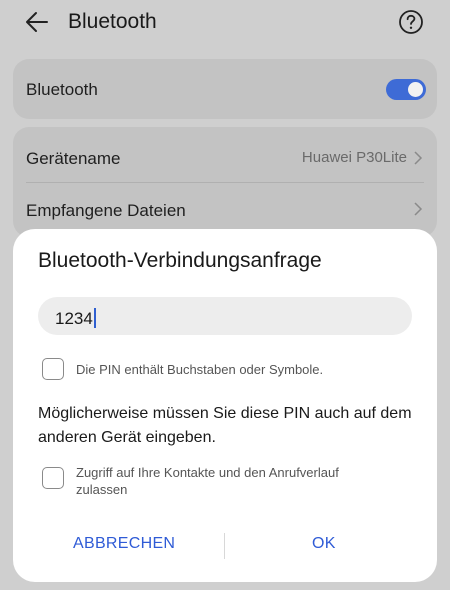 This screenshot has height=590, width=450. Describe the element at coordinates (37, 22) in the screenshot. I see `arrow-left-icon` at that location.